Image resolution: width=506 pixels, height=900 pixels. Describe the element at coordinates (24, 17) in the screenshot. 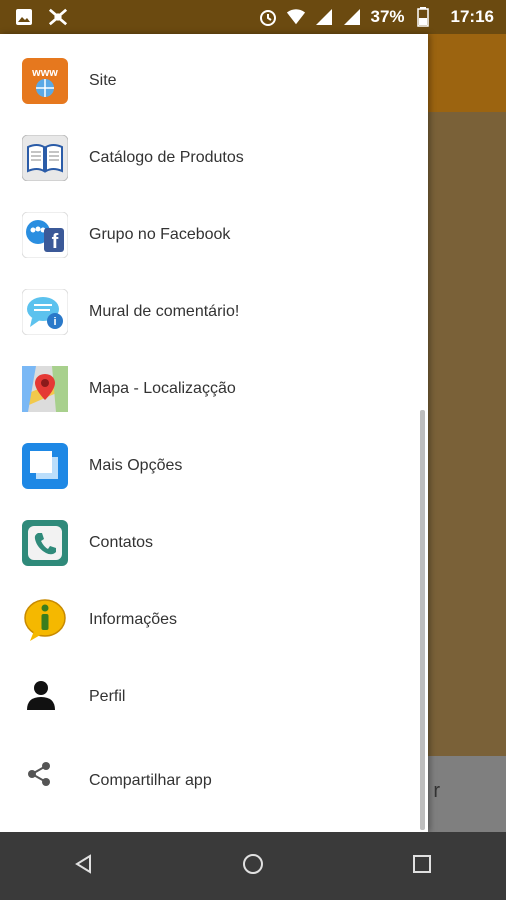

I see `image-icon` at that location.